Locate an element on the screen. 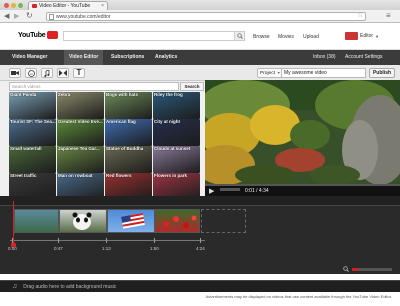  timeline-marker-label: 1:50 is located at coordinates (154, 248).